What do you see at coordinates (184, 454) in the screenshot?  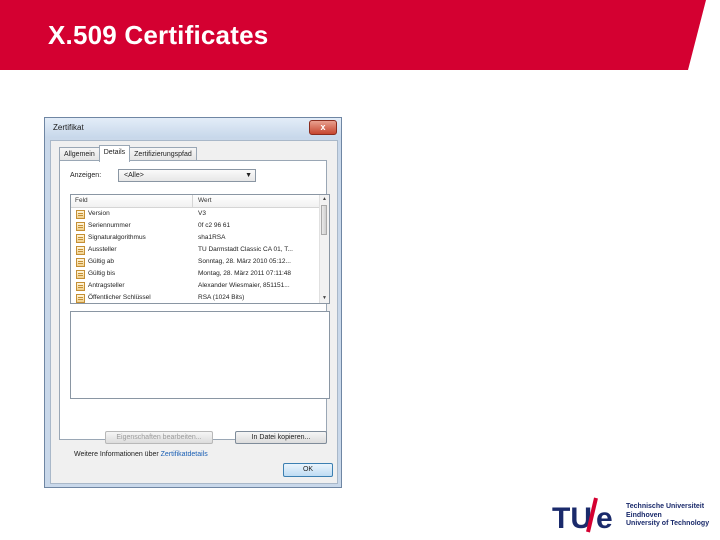 I see `certificate-details-link: Zertifikatdetails` at bounding box center [184, 454].